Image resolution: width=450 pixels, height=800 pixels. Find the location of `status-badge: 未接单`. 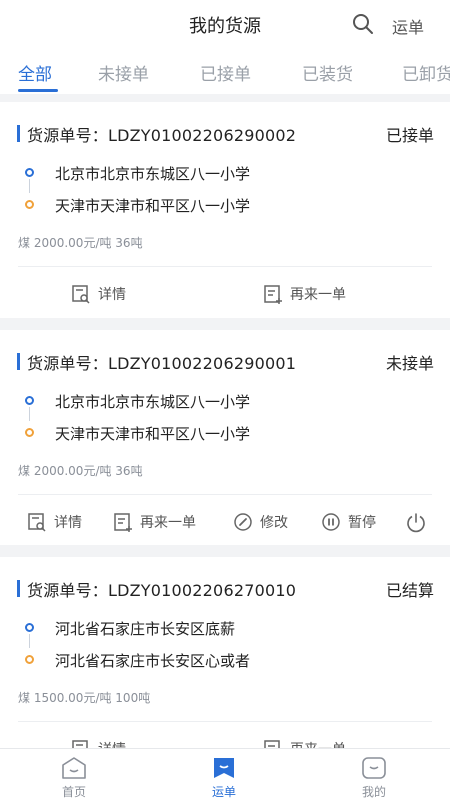

status-badge: 未接单 is located at coordinates (409, 363).